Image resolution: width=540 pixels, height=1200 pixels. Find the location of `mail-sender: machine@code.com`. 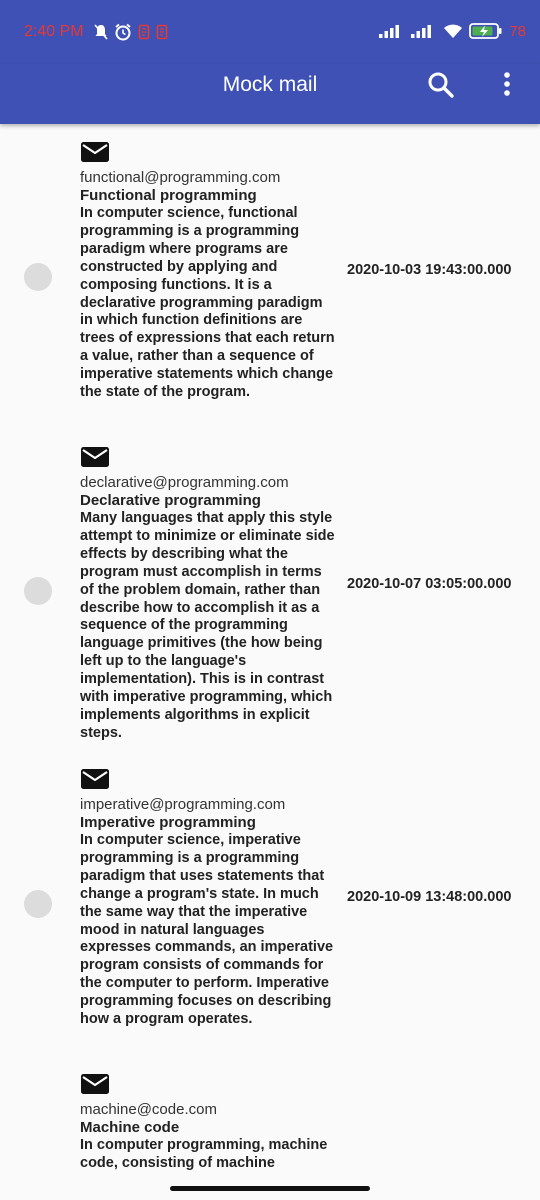

mail-sender: machine@code.com is located at coordinates (148, 1109).